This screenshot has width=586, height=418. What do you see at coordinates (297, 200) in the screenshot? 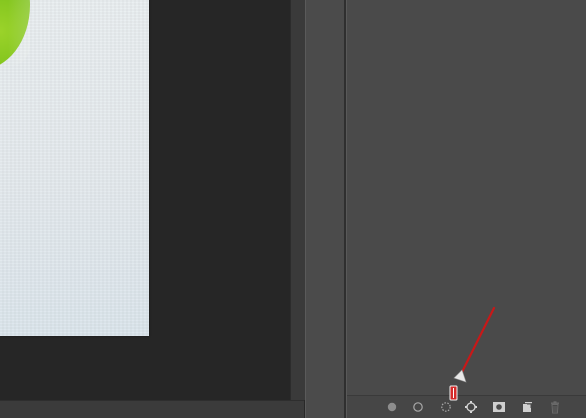
I see `canvas-vertical-scrollbar` at bounding box center [297, 200].